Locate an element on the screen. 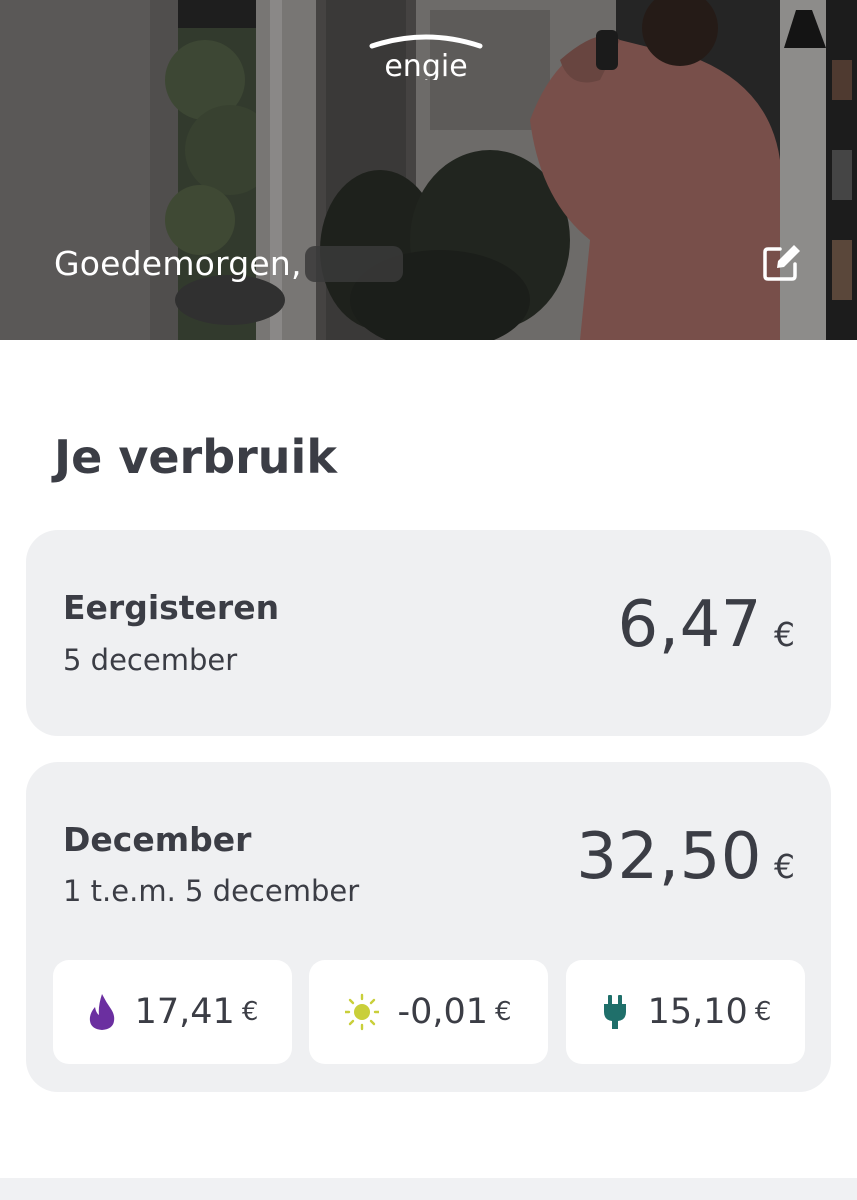 The width and height of the screenshot is (857, 1200). greeting-text: Goedemorgen, is located at coordinates (178, 263).